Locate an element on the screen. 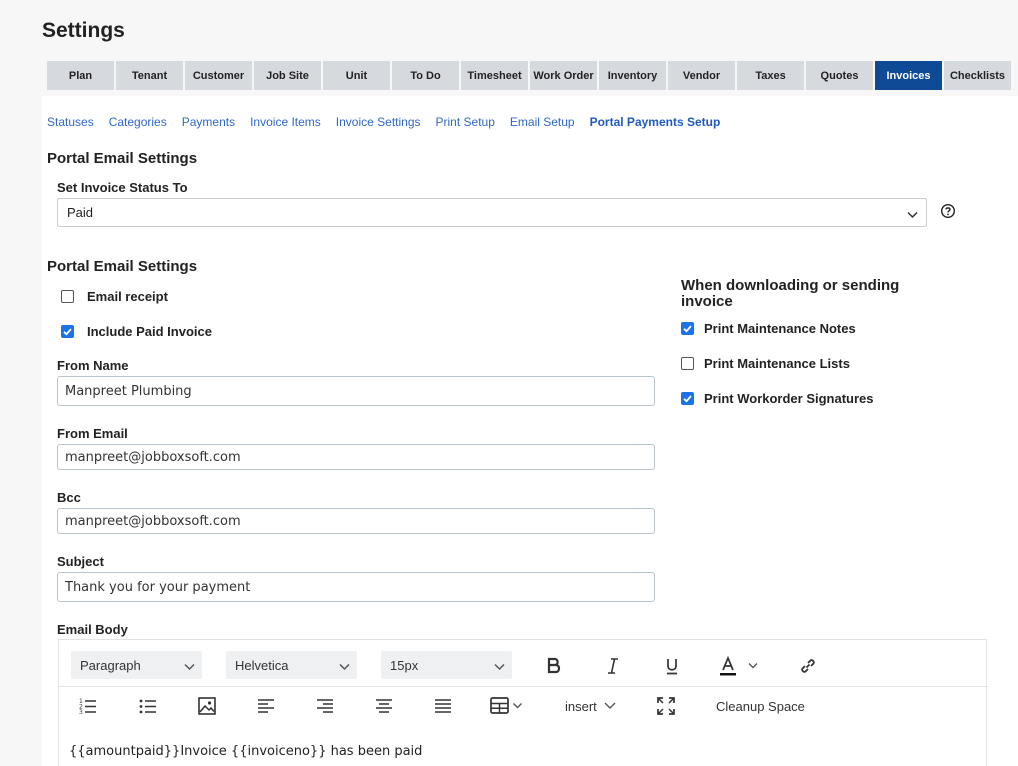  justify-icon is located at coordinates (443, 706).